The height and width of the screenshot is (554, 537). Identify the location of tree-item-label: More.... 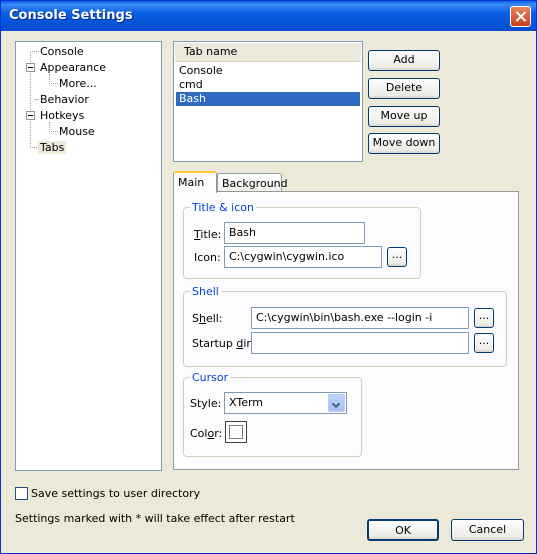
(78, 83).